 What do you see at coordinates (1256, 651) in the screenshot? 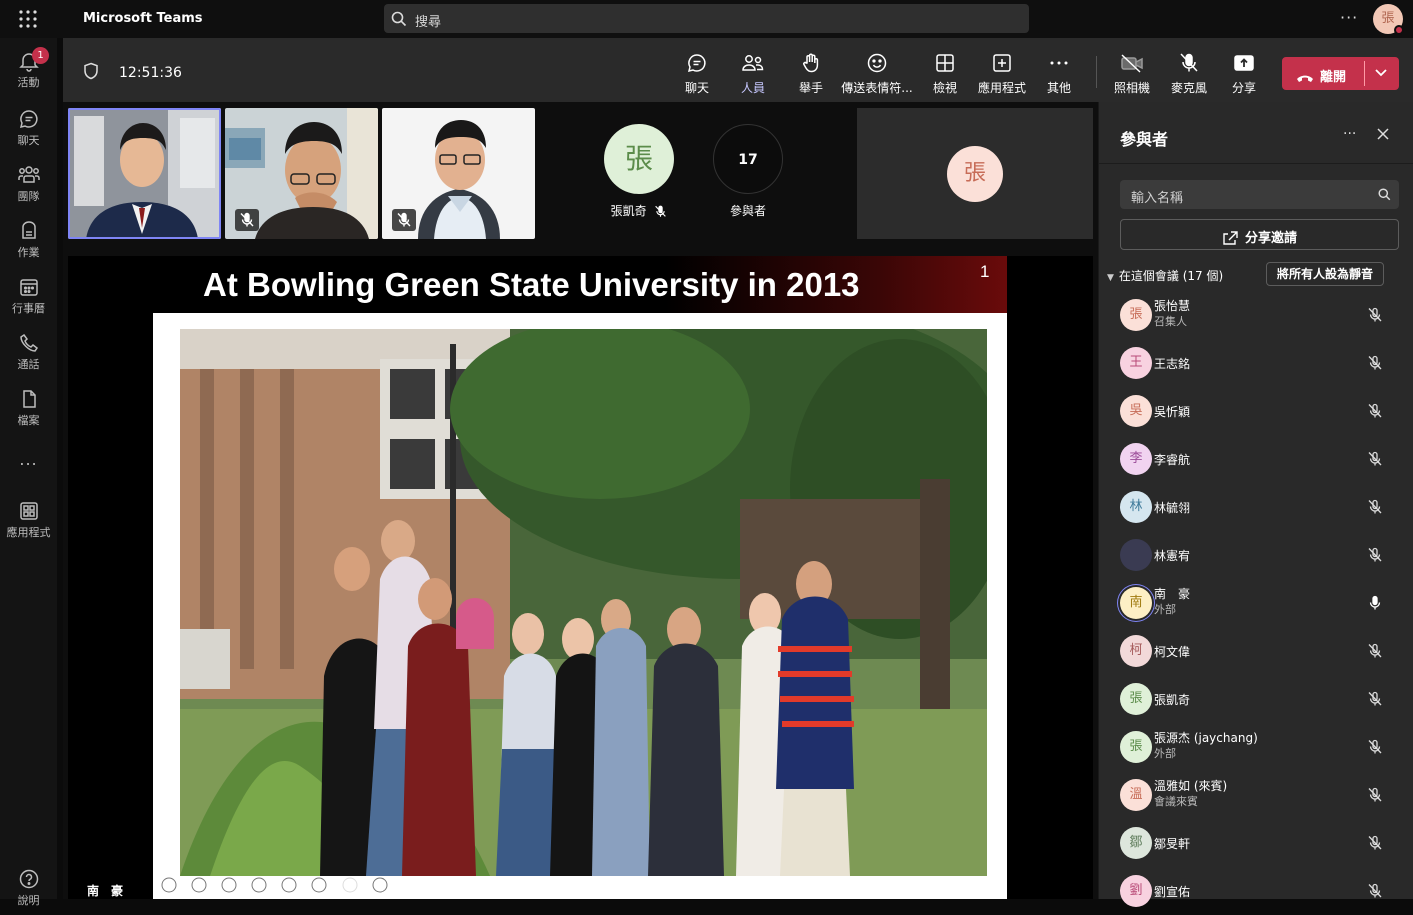
I see `participant-row: 柯柯文偉` at bounding box center [1256, 651].